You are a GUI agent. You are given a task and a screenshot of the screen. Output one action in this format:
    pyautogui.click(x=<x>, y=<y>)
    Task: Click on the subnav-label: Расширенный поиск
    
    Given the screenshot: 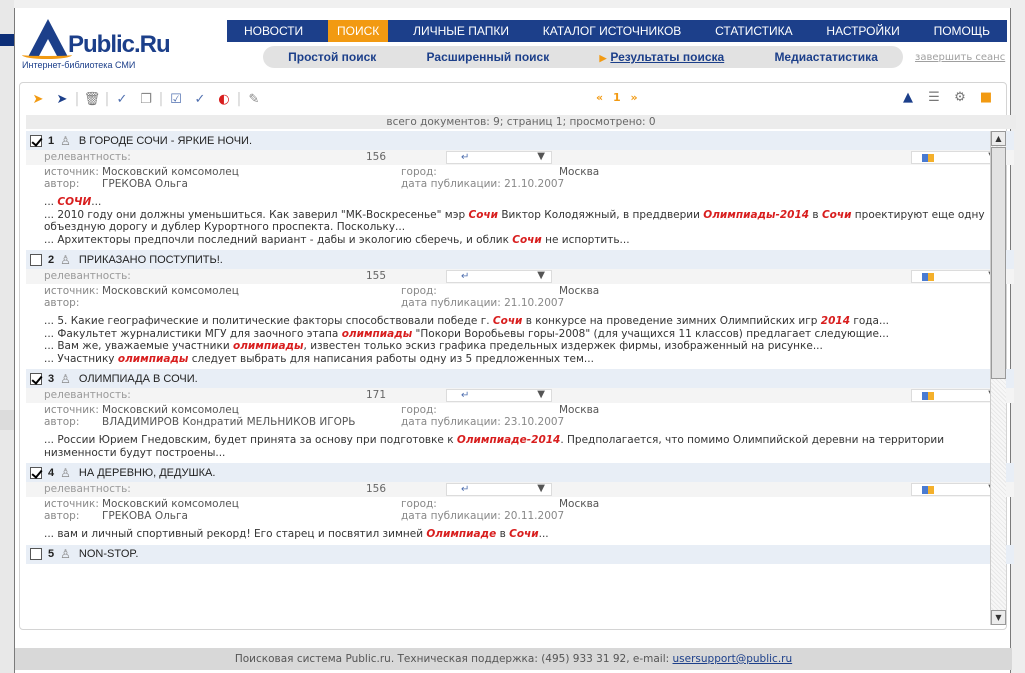 What is the action you would take?
    pyautogui.click(x=488, y=57)
    